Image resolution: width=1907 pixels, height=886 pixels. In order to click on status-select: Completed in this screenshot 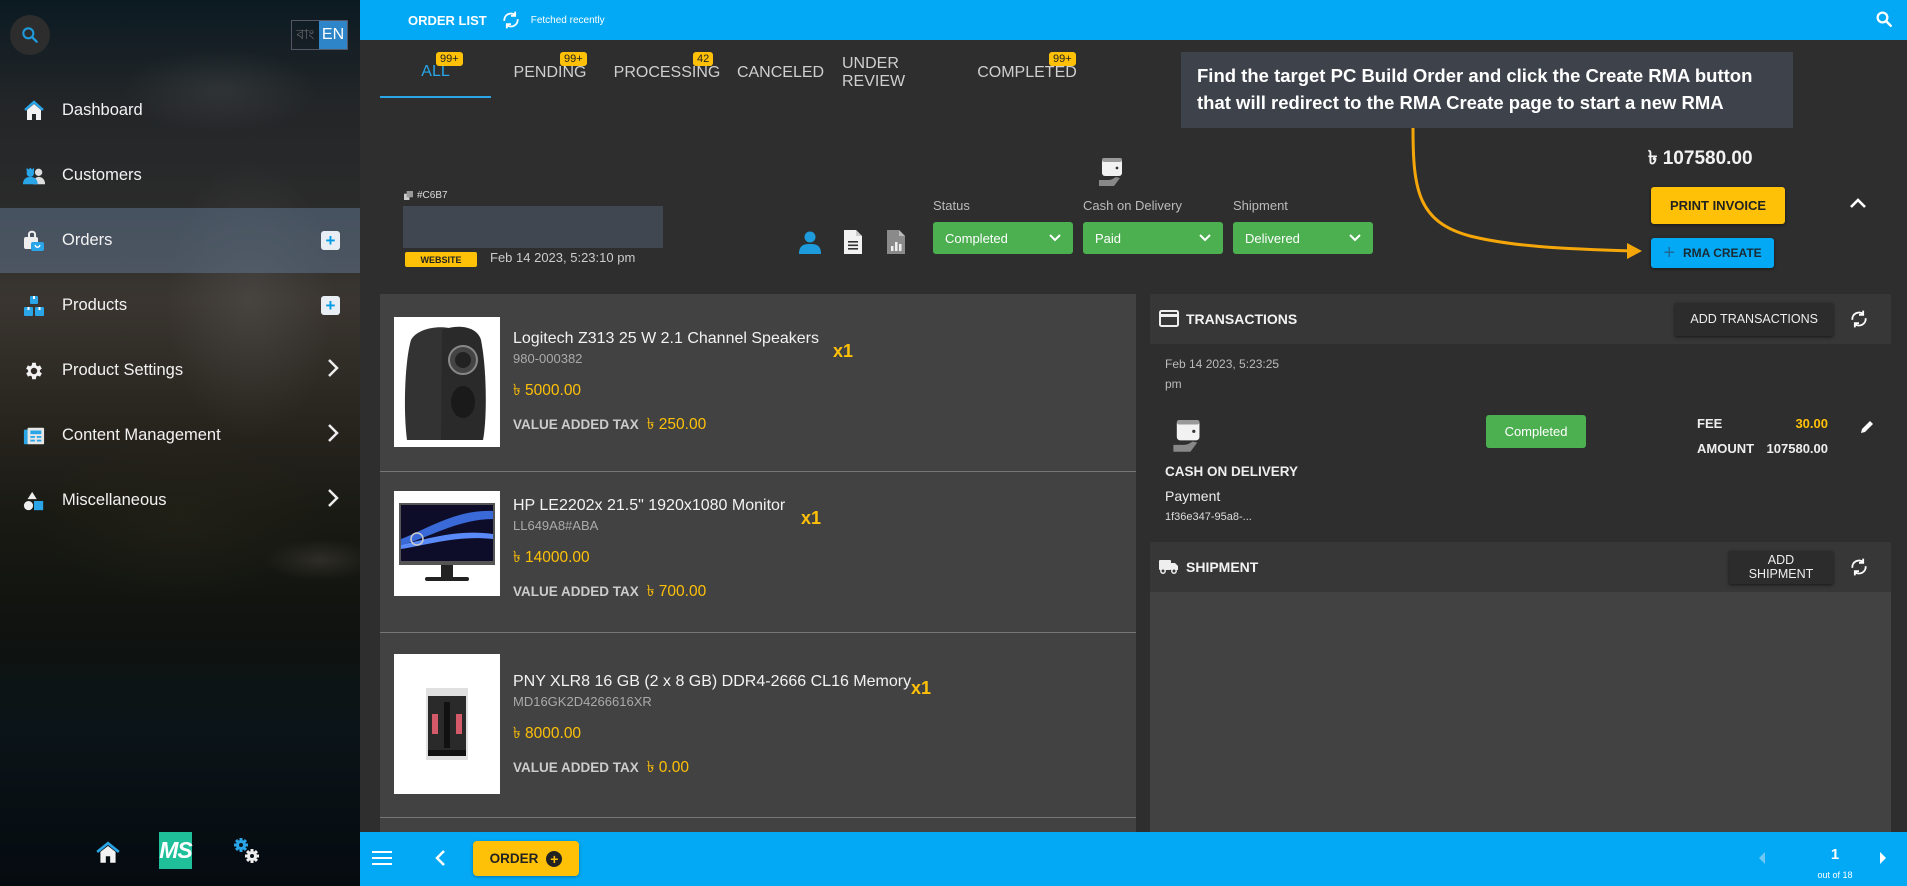, I will do `click(1003, 238)`.